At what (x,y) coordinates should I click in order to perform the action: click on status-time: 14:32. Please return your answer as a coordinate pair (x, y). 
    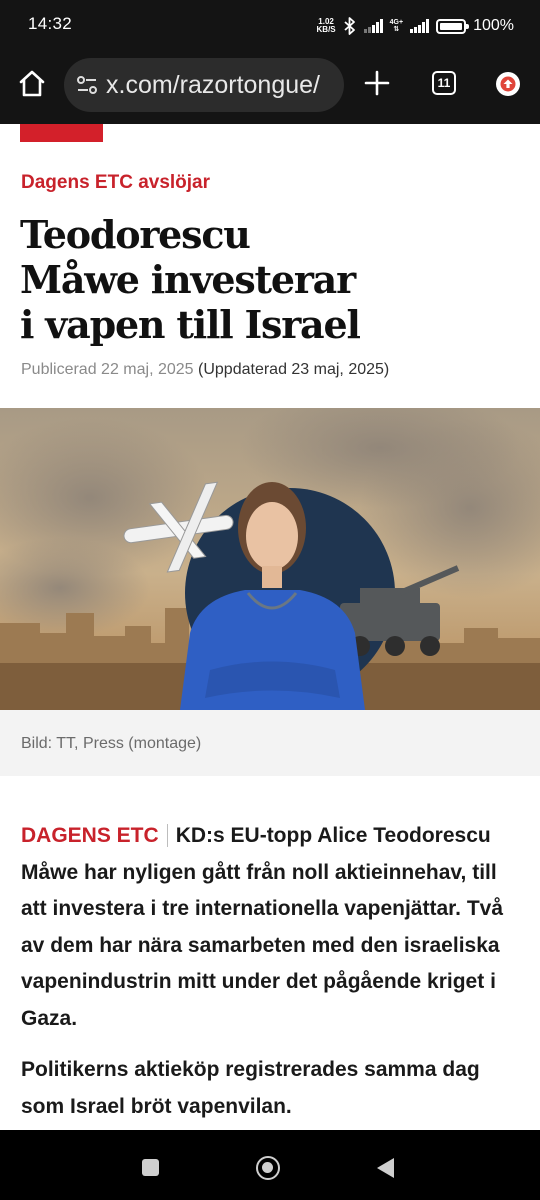
    Looking at the image, I should click on (50, 23).